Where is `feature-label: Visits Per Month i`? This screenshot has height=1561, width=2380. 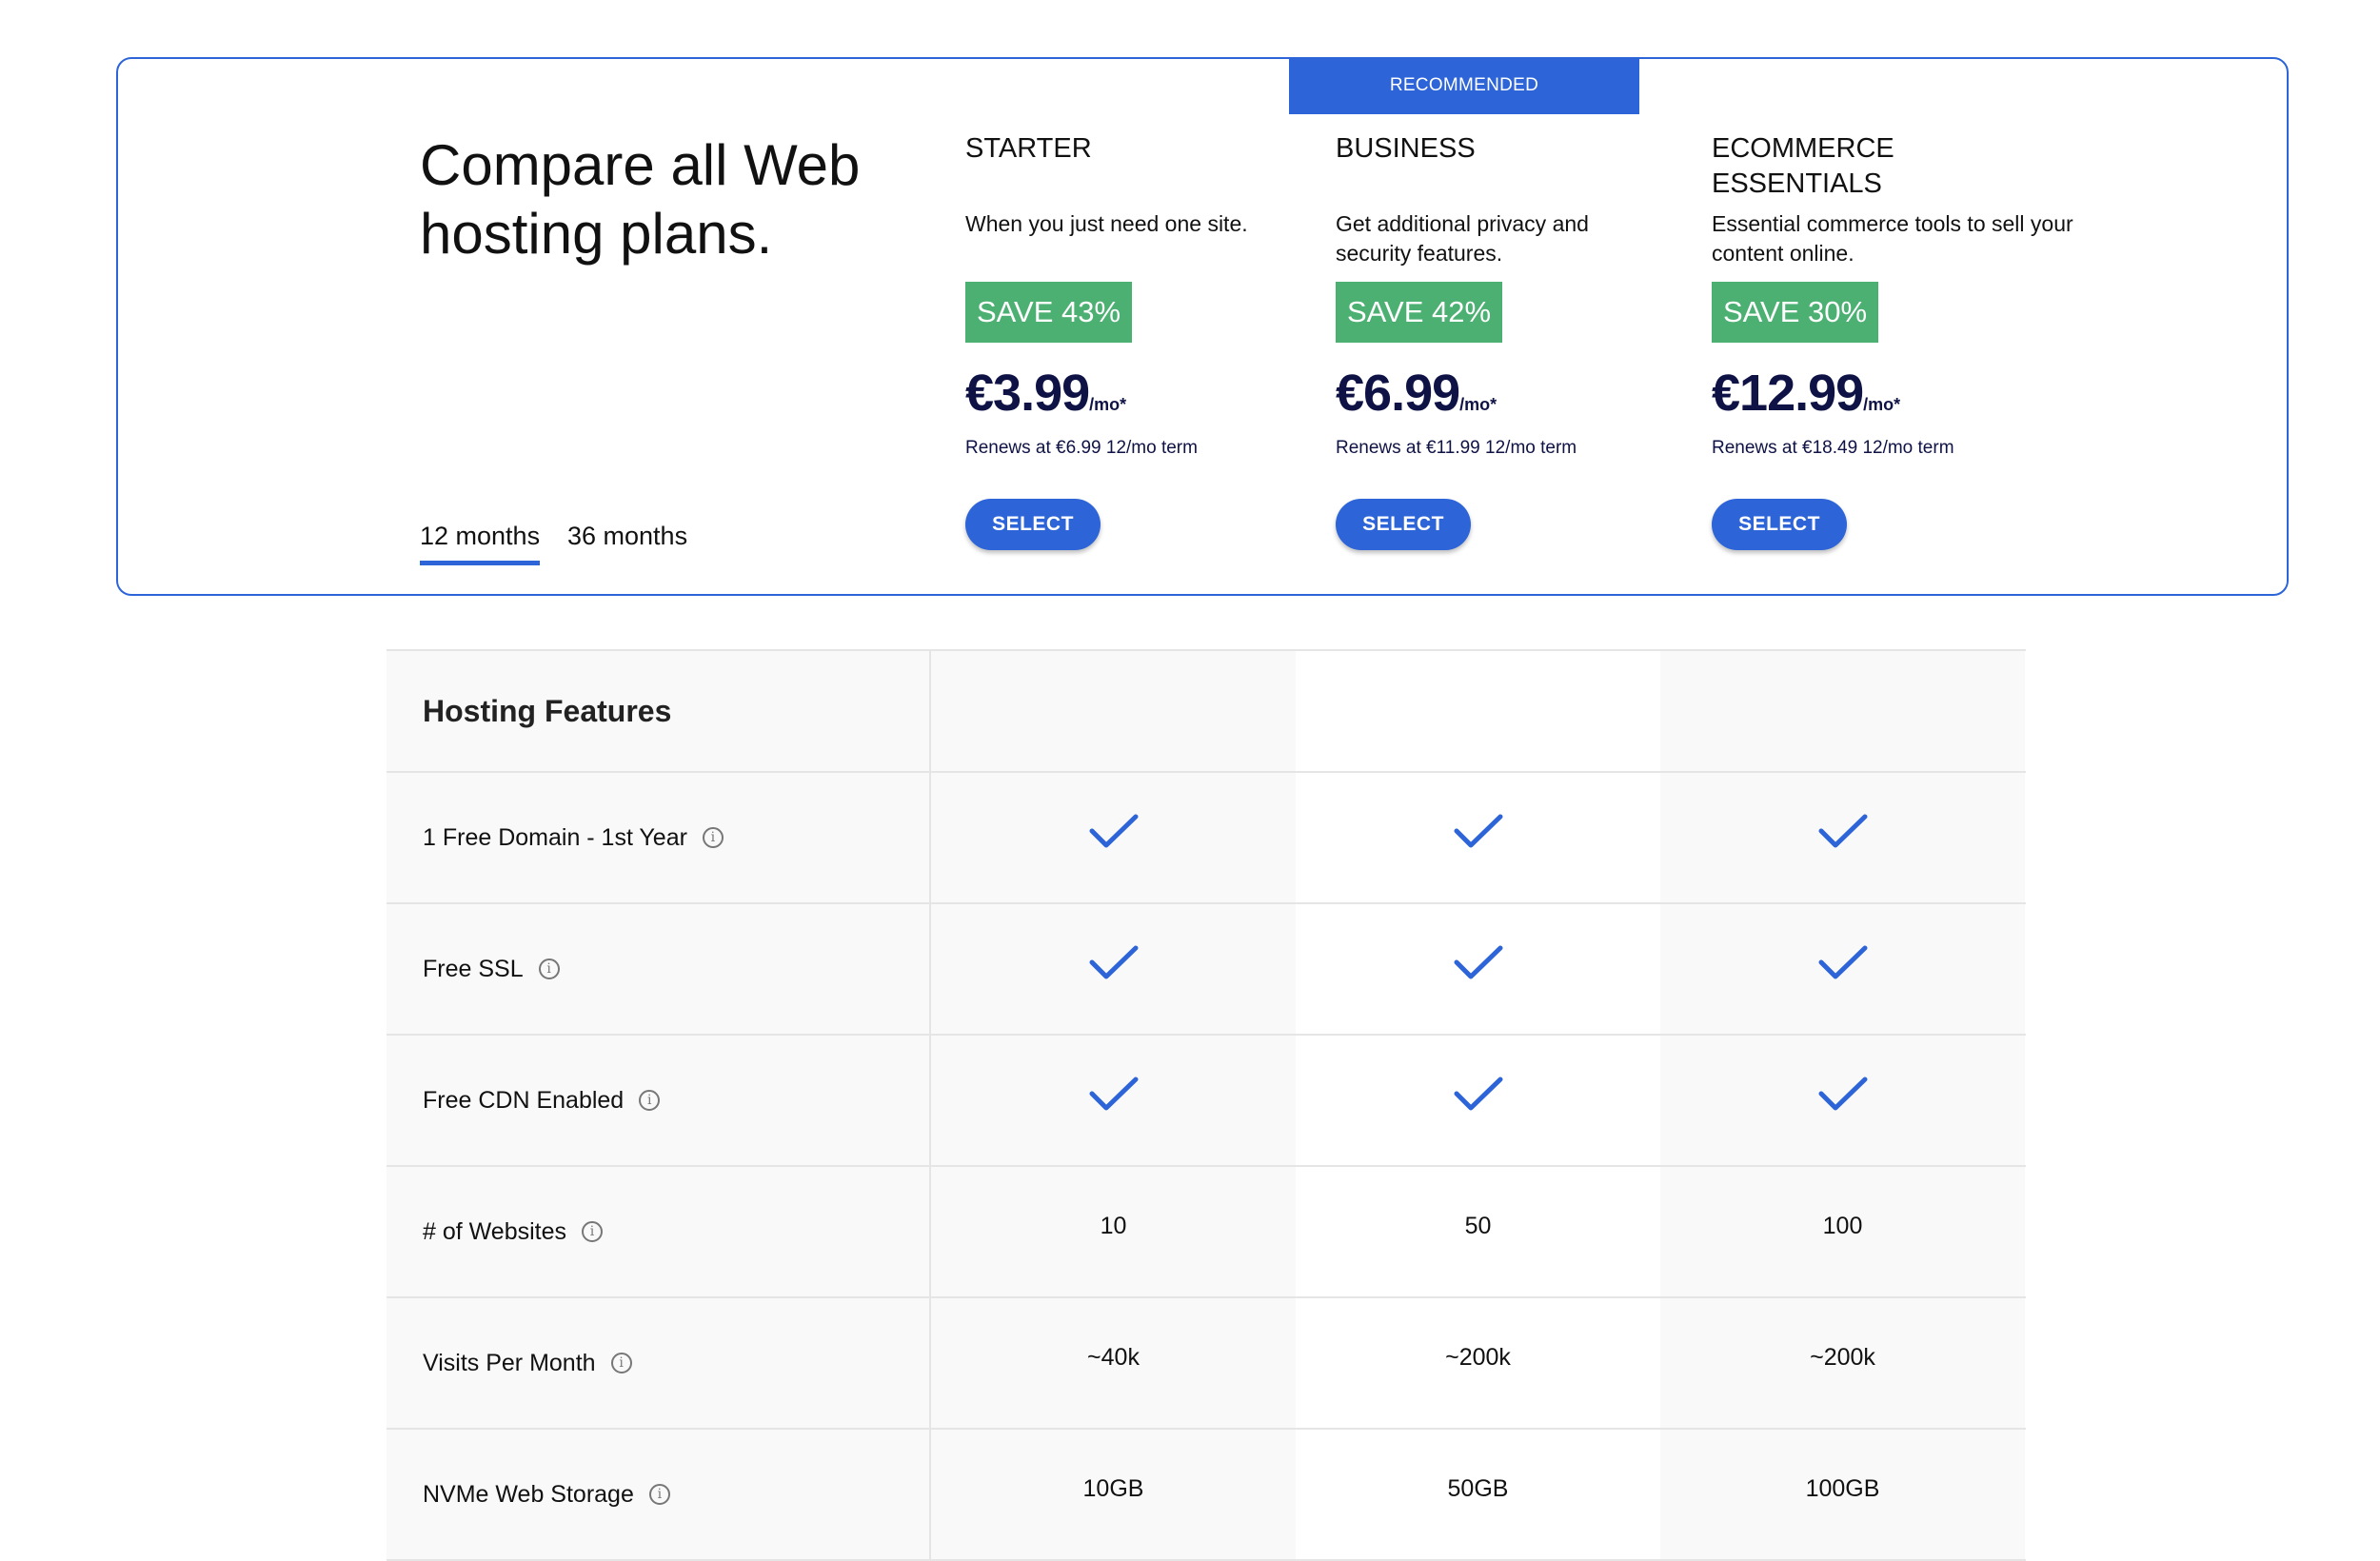
feature-label: Visits Per Month i is located at coordinates (659, 1363).